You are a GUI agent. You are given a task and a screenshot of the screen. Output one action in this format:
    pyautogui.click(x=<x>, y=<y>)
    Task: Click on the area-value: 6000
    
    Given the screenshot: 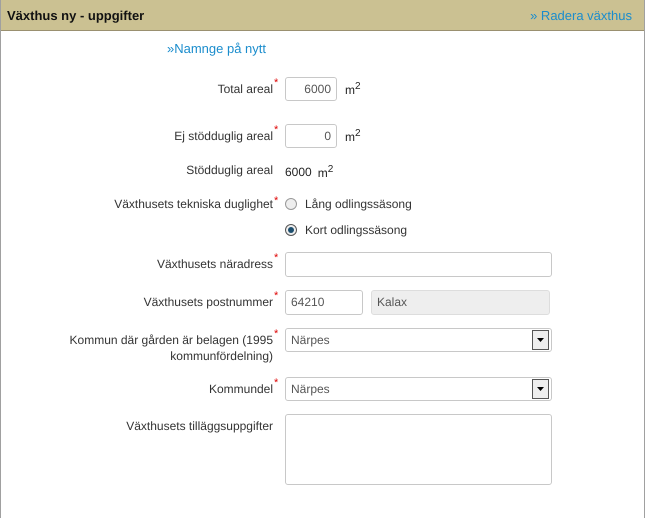 What is the action you would take?
    pyautogui.click(x=298, y=172)
    